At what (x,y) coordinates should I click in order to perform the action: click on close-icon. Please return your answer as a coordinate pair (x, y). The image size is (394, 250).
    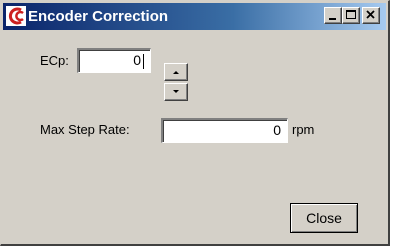
    Looking at the image, I should click on (370, 14).